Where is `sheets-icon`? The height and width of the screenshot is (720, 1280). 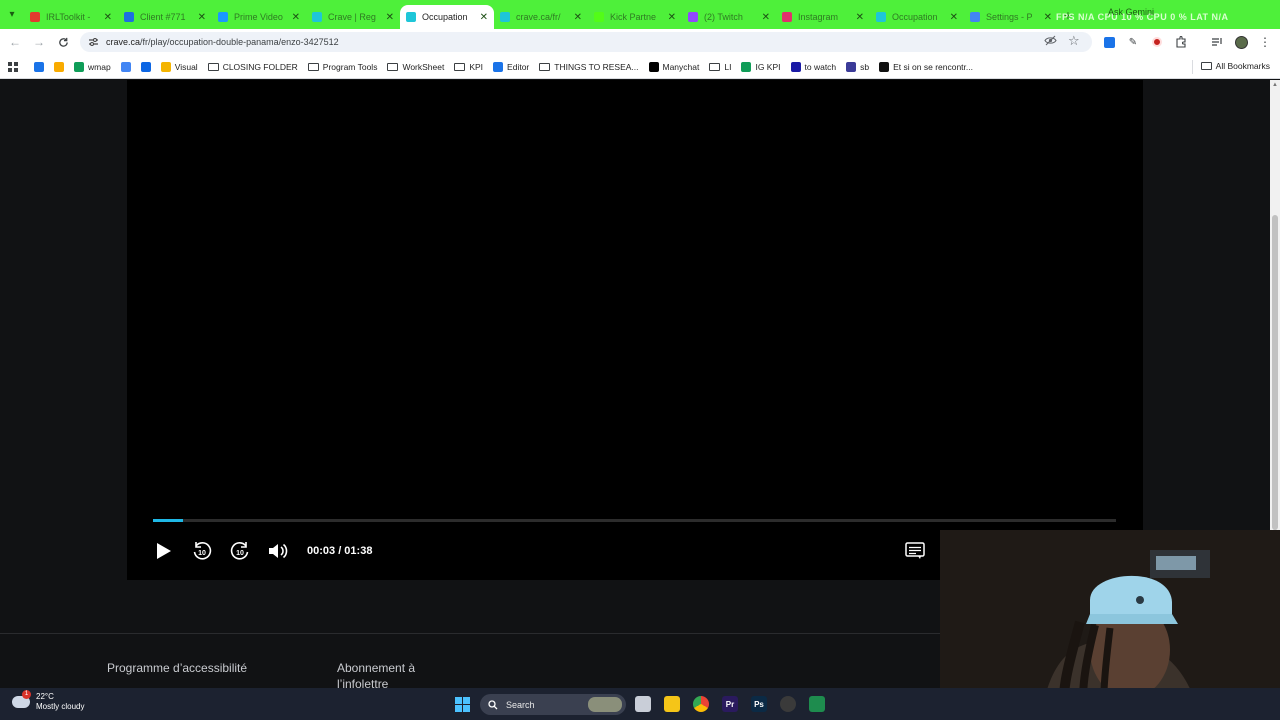
sheets-icon is located at coordinates (746, 66).